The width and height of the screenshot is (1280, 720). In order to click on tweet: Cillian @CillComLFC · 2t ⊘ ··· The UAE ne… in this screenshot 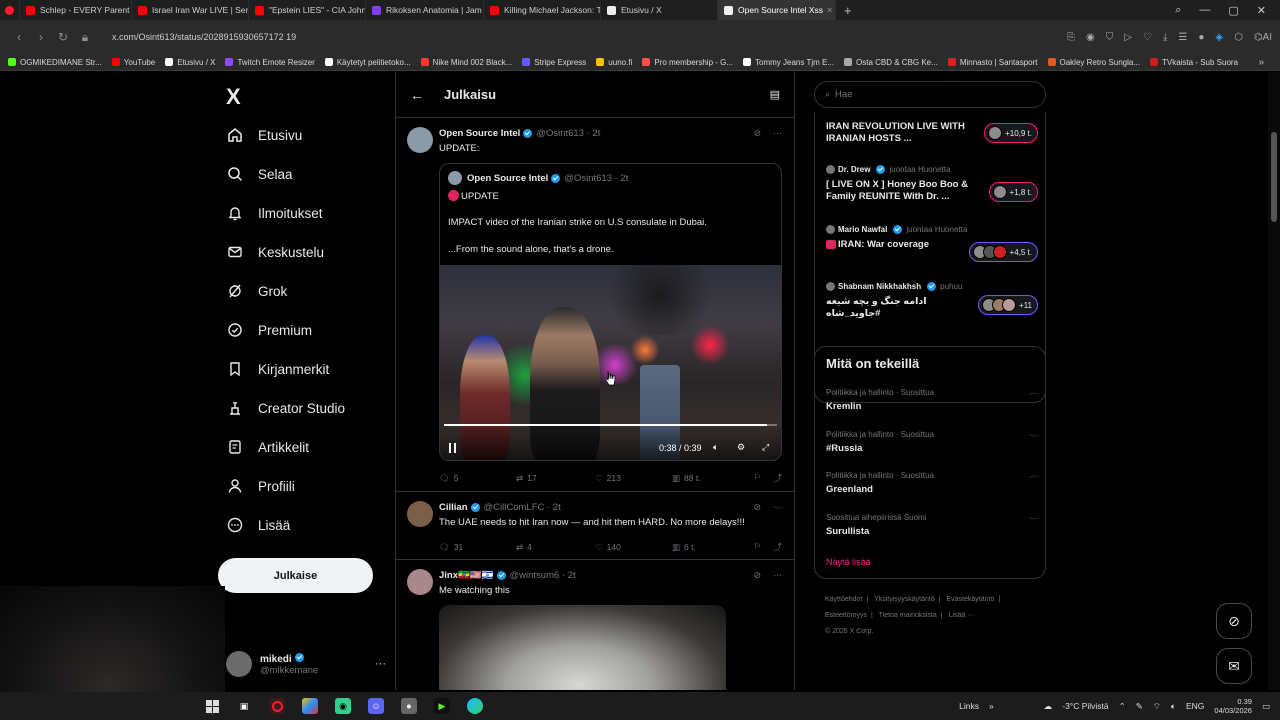, I will do `click(595, 526)`.